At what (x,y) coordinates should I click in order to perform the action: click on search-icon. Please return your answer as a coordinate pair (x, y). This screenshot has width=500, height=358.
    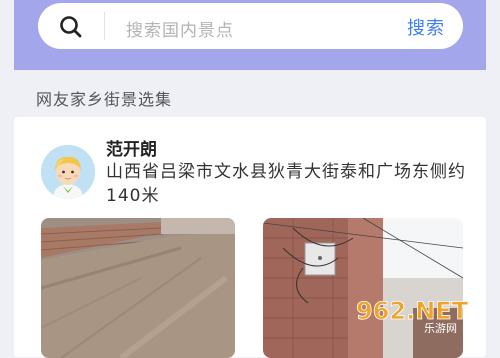
    Looking at the image, I should click on (71, 27).